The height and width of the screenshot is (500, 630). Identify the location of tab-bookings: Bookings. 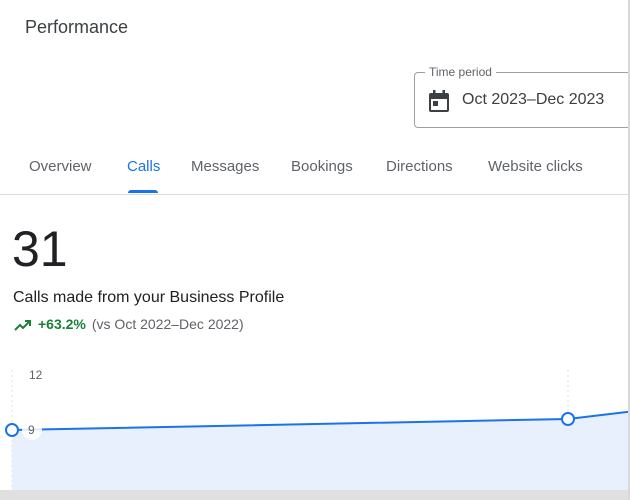
(322, 166).